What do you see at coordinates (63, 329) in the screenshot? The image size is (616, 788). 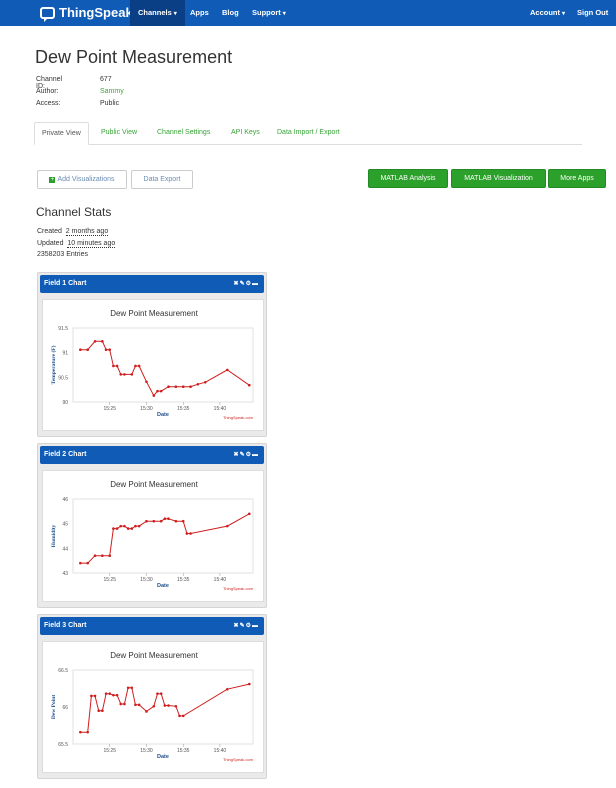 I see `y-tick-label: 91.5` at bounding box center [63, 329].